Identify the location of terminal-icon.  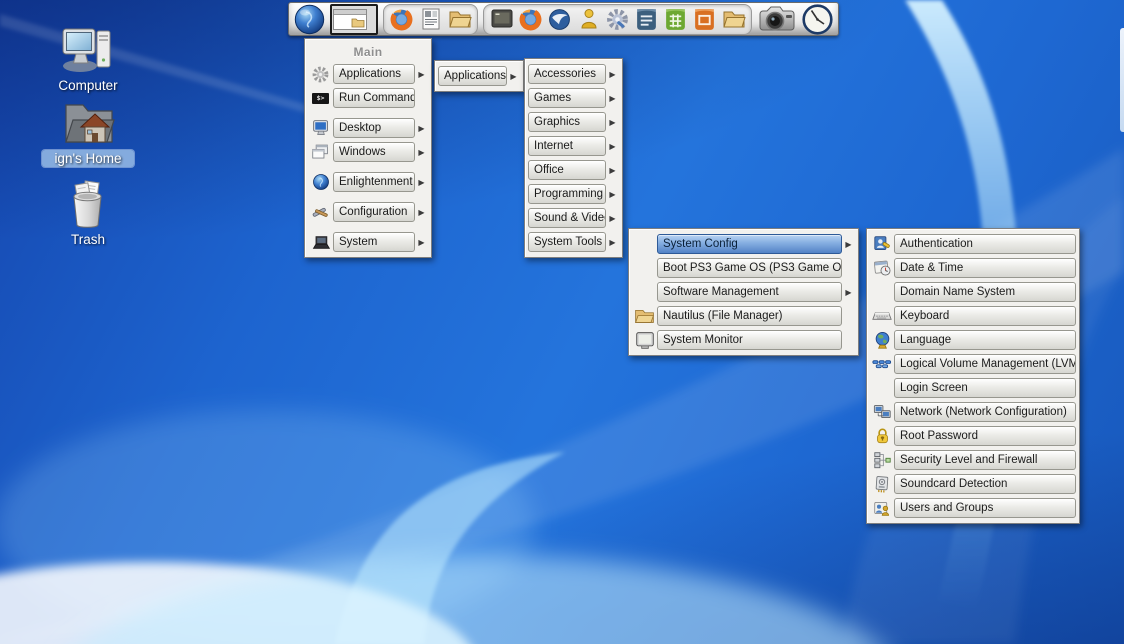
(501, 18).